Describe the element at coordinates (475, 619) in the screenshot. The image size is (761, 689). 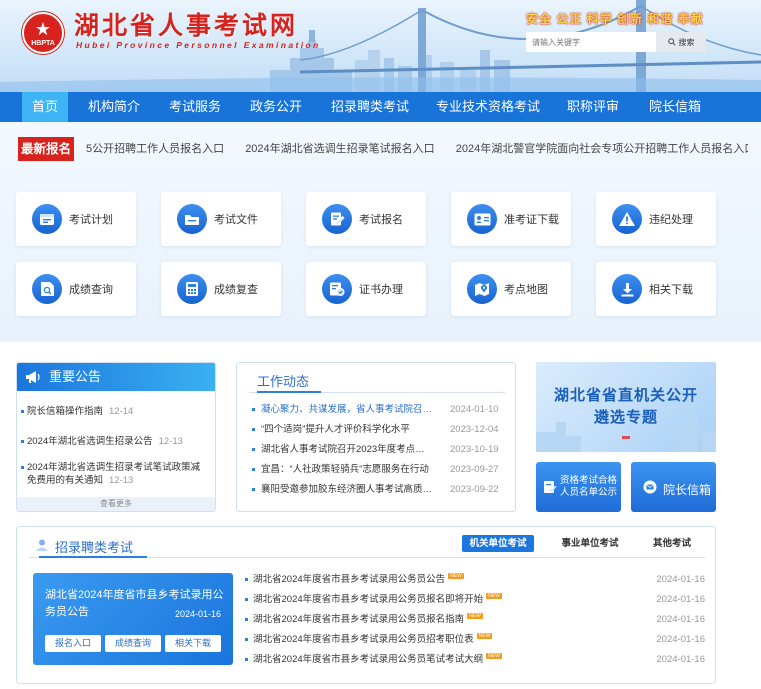
I see `recruitment-list-item: 湖北省2024年度省市县乡考试录用公务员报名指南 NEW 2024-01-16` at that location.